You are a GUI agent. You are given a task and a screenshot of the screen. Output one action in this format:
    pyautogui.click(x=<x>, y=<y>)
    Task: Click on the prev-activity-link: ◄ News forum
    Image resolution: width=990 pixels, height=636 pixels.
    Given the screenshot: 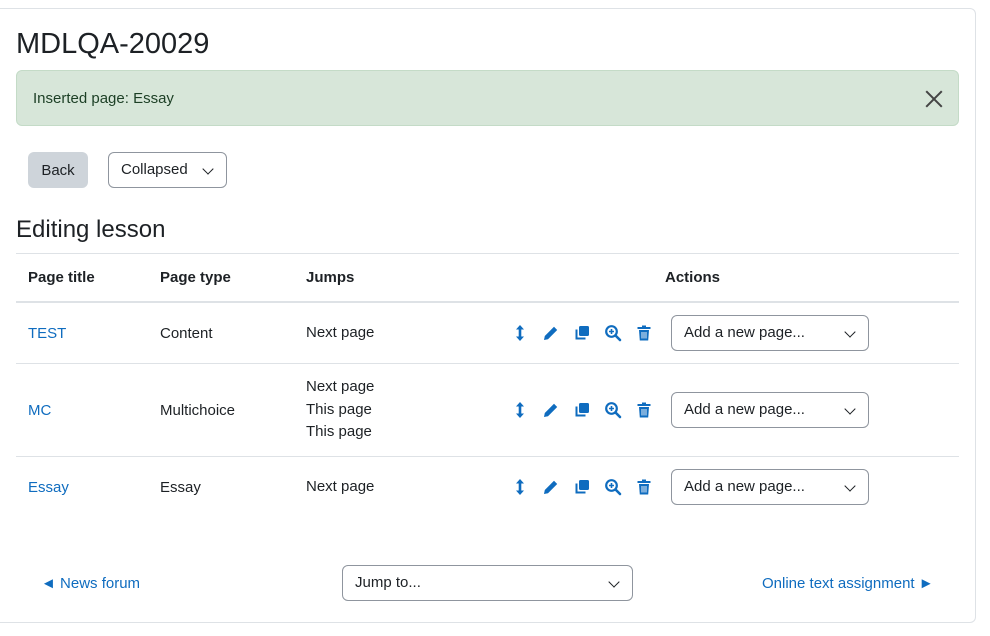 What is the action you would take?
    pyautogui.click(x=90, y=583)
    